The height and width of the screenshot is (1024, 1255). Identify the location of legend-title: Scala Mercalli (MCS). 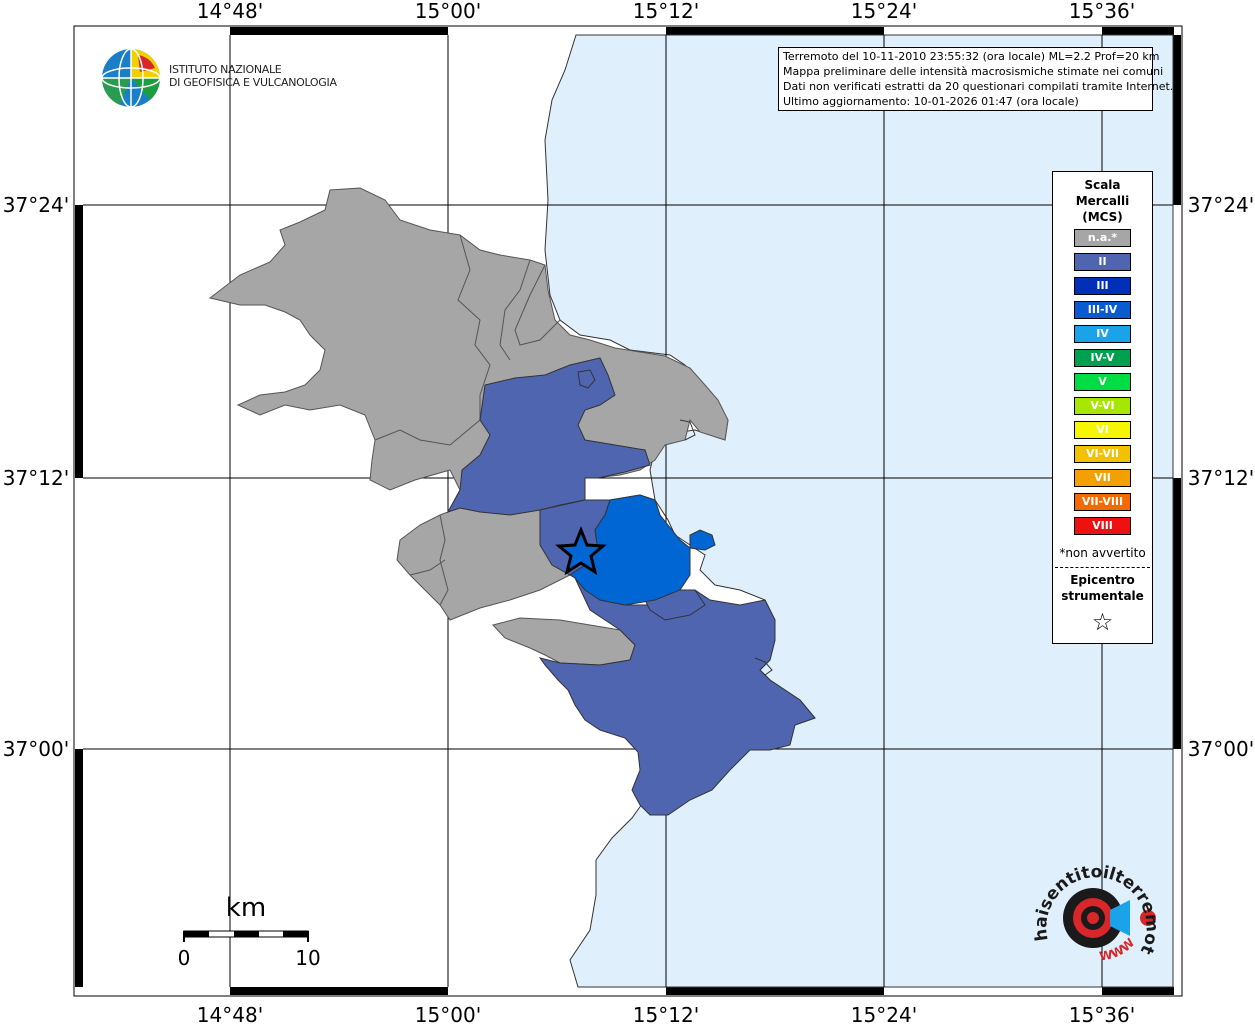
(1102, 201).